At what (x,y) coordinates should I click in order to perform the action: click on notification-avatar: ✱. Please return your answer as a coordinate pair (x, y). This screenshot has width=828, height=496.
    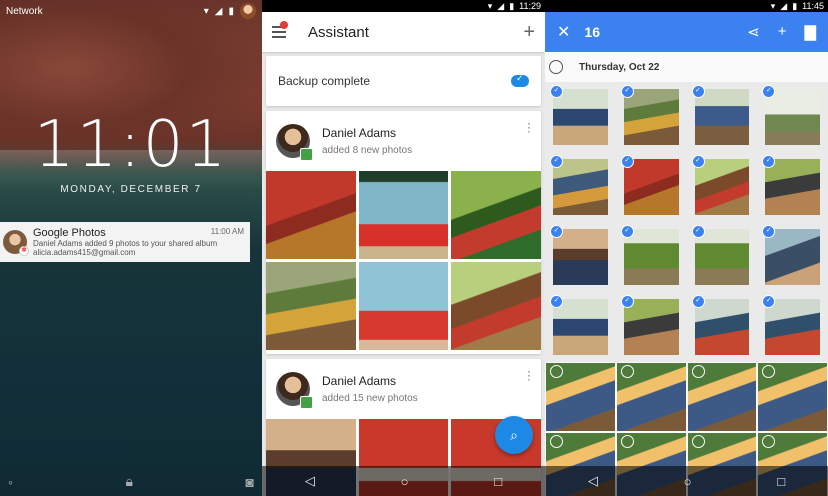
    Looking at the image, I should click on (16, 243).